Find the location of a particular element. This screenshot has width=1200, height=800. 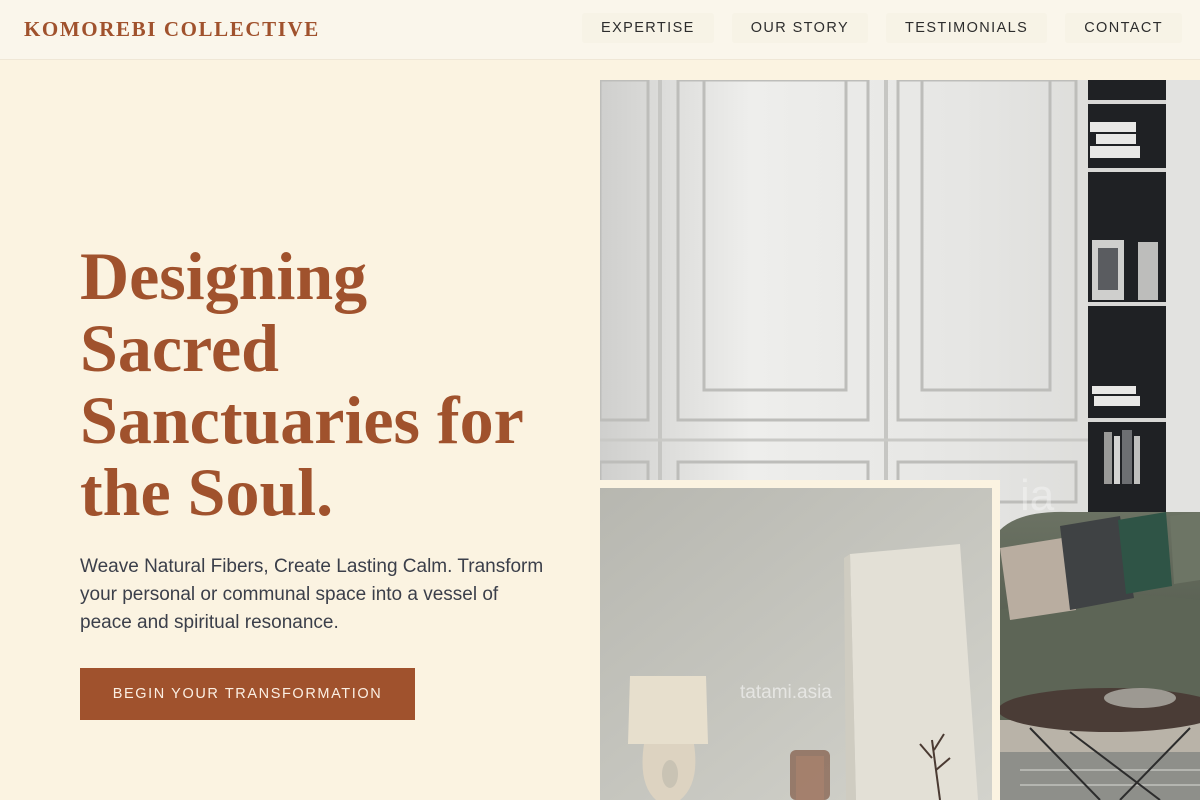

nav-item-our-story: OUR STORY is located at coordinates (800, 28).